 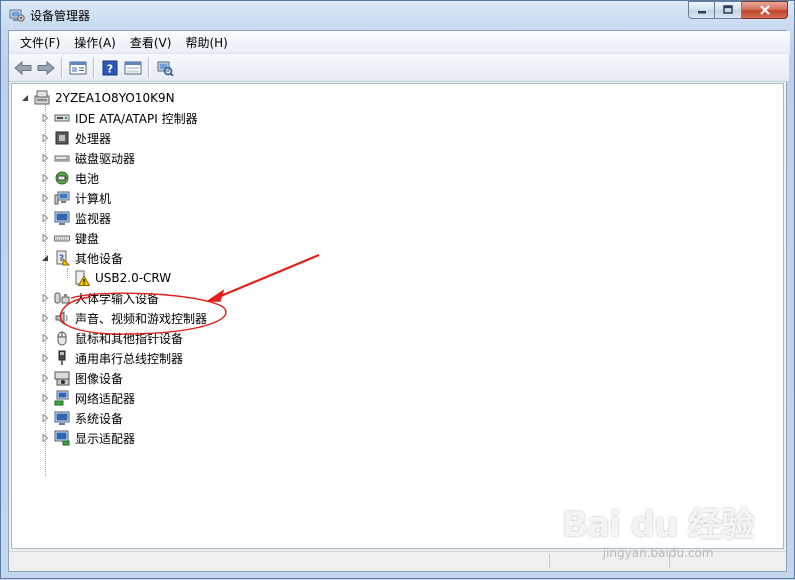 I want to click on menu-action: 操作(A), so click(x=95, y=42).